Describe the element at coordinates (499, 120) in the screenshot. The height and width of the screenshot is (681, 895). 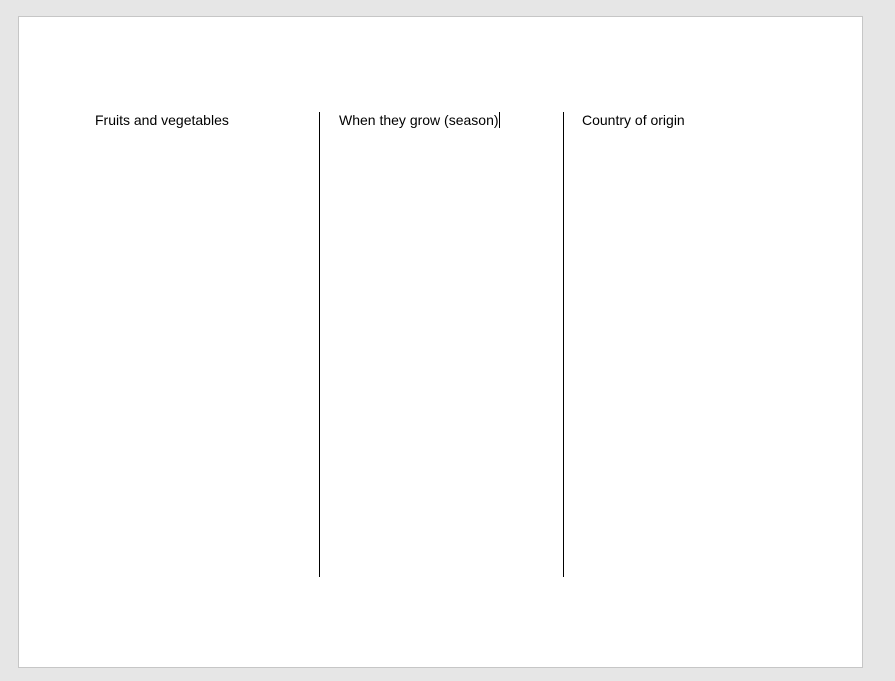
I see `text-cursor` at that location.